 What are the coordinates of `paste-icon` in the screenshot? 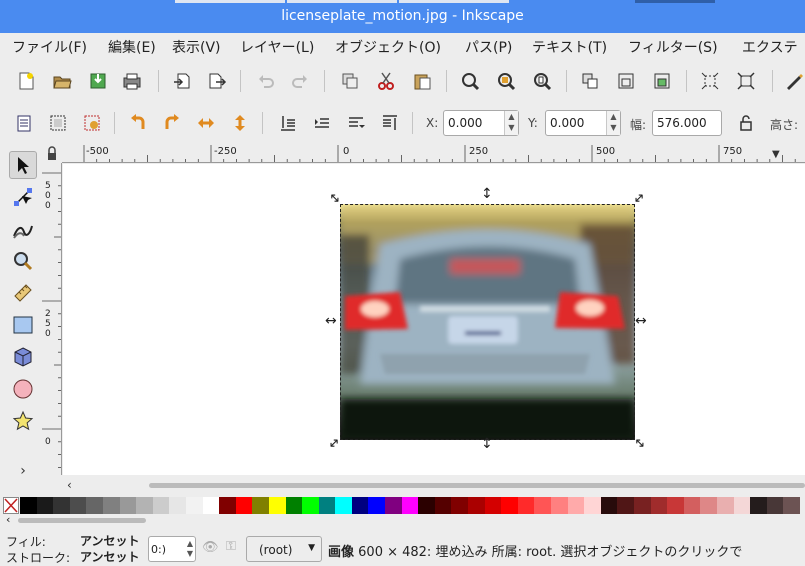 It's located at (422, 81).